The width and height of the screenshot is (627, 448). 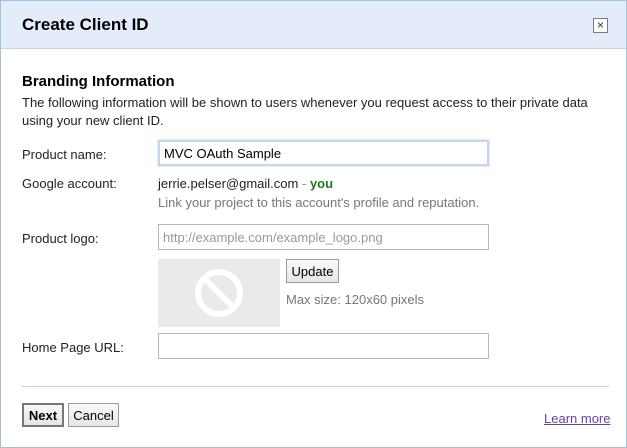 What do you see at coordinates (313, 25) in the screenshot?
I see `dialog-titlebar: Create Client ID ×` at bounding box center [313, 25].